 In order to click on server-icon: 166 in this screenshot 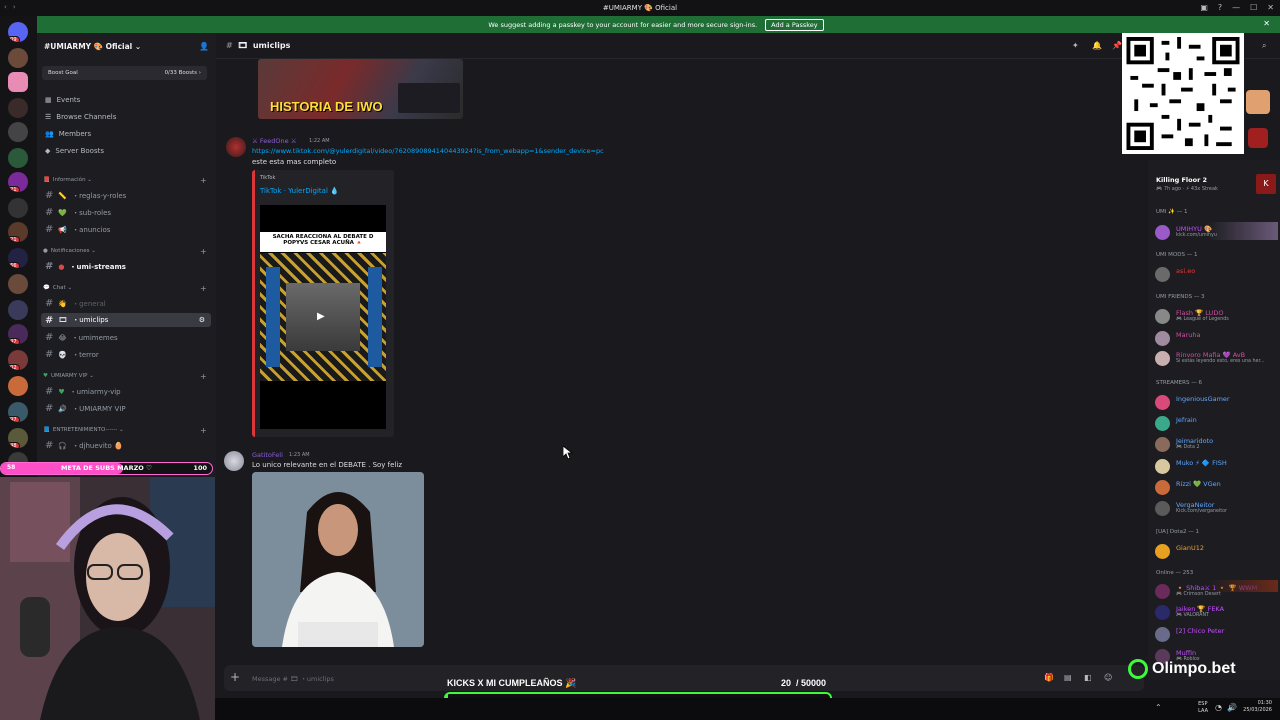, I will do `click(18, 258)`.